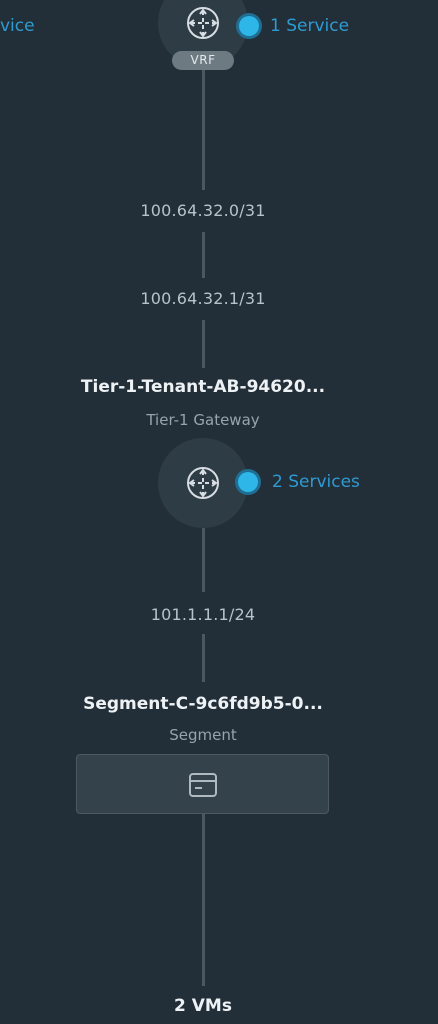  Describe the element at coordinates (203, 1006) in the screenshot. I see `vm-count-label: 2 VMs` at that location.